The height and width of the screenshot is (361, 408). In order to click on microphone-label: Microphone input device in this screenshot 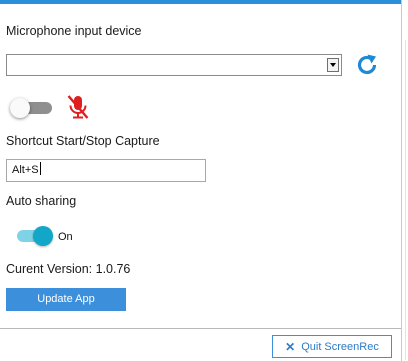, I will do `click(74, 31)`.